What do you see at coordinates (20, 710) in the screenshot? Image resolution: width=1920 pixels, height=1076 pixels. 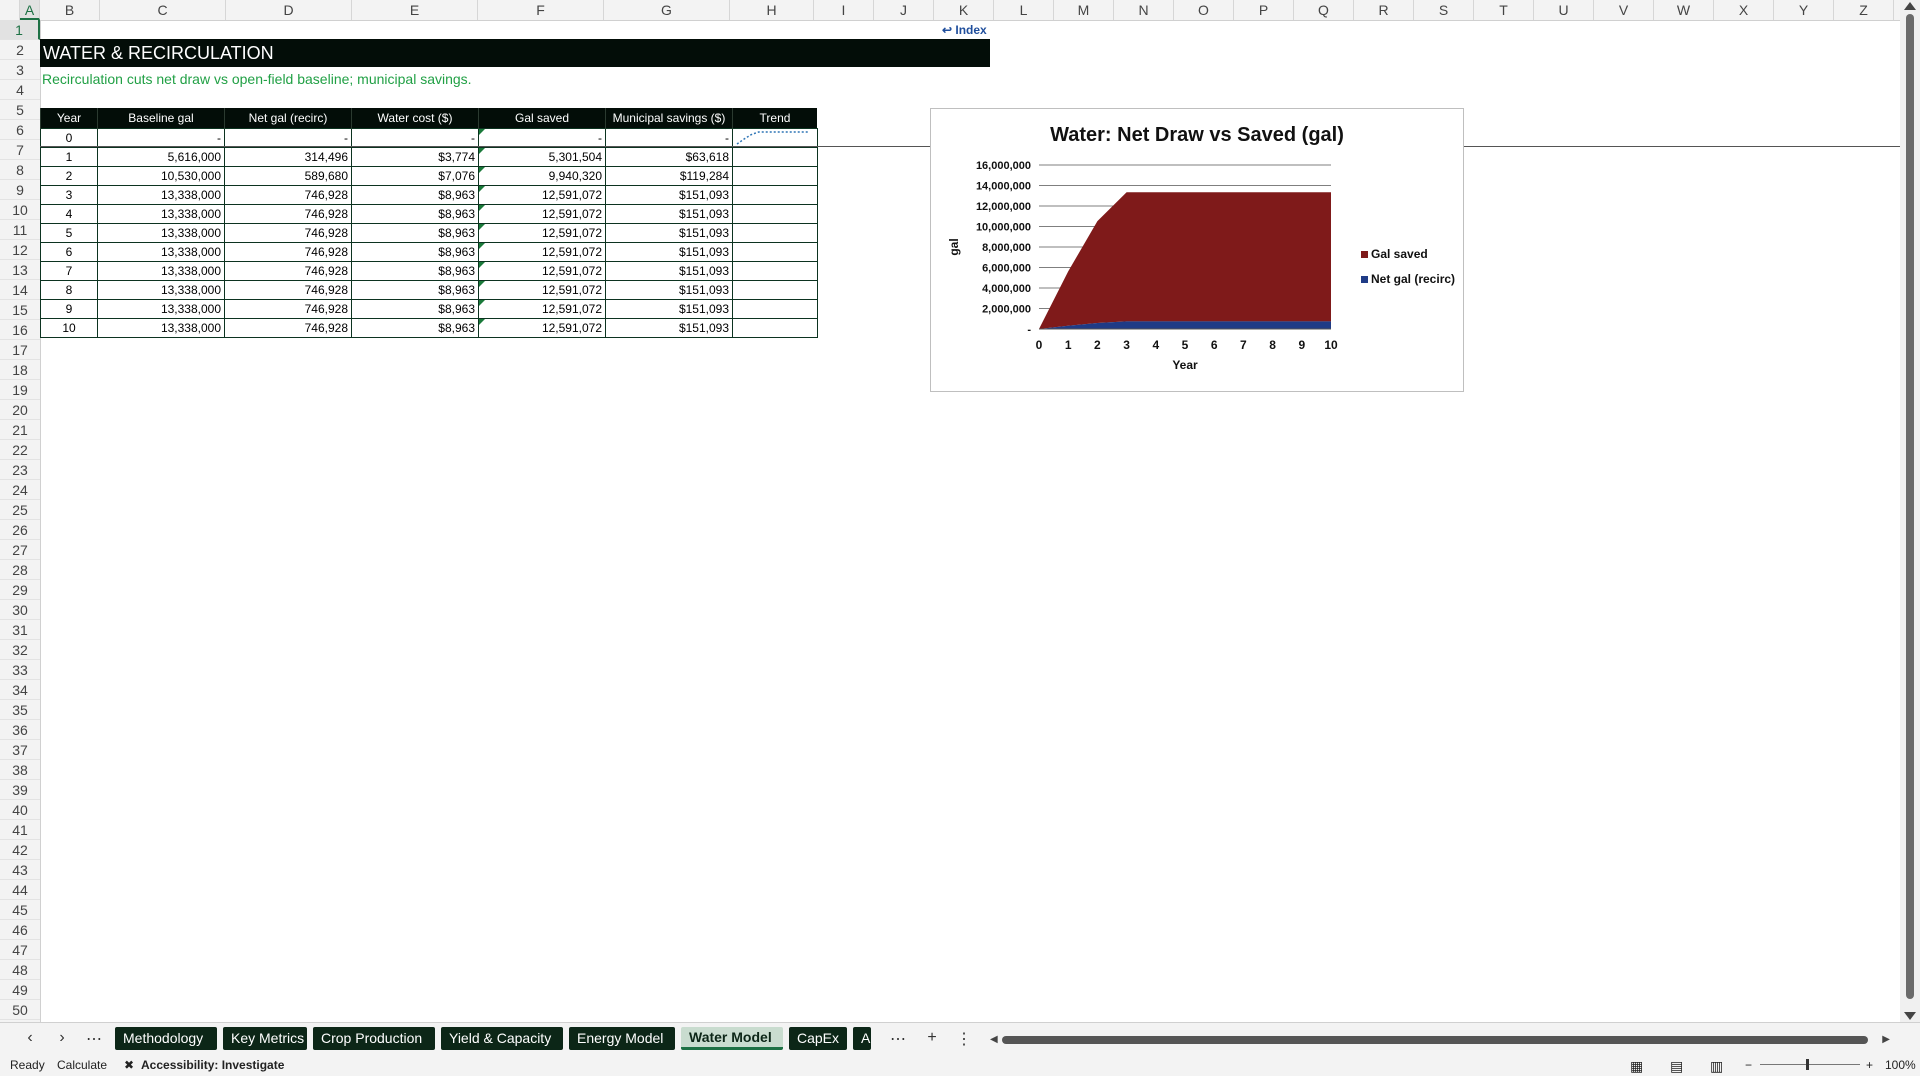 I see `row-header: 35` at bounding box center [20, 710].